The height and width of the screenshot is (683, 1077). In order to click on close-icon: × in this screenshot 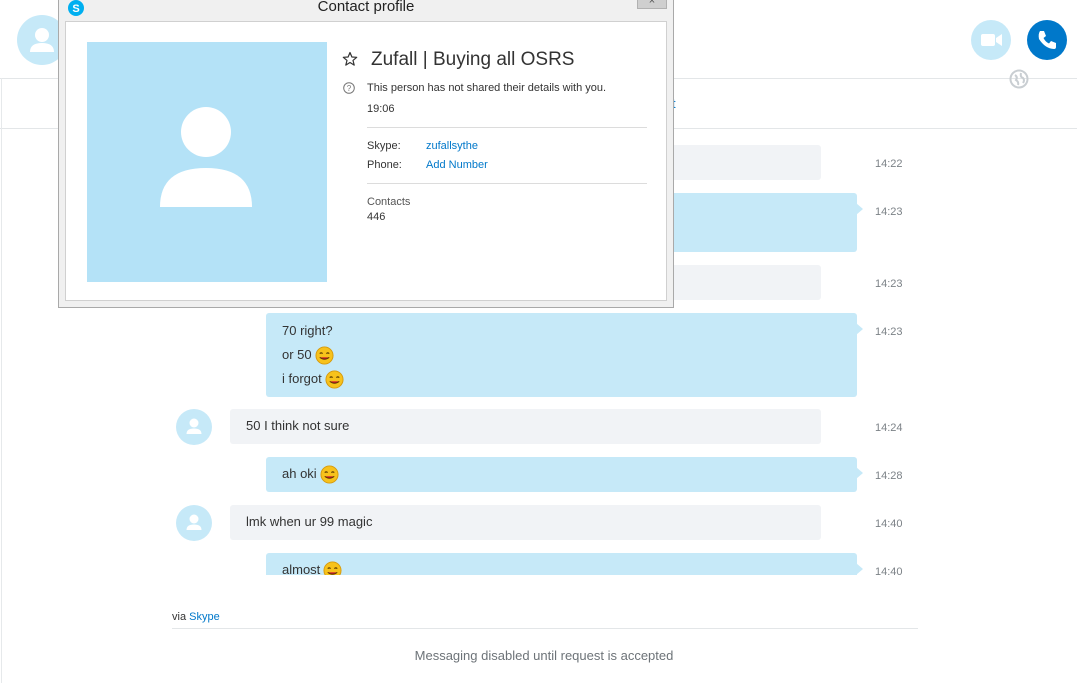, I will do `click(652, 3)`.